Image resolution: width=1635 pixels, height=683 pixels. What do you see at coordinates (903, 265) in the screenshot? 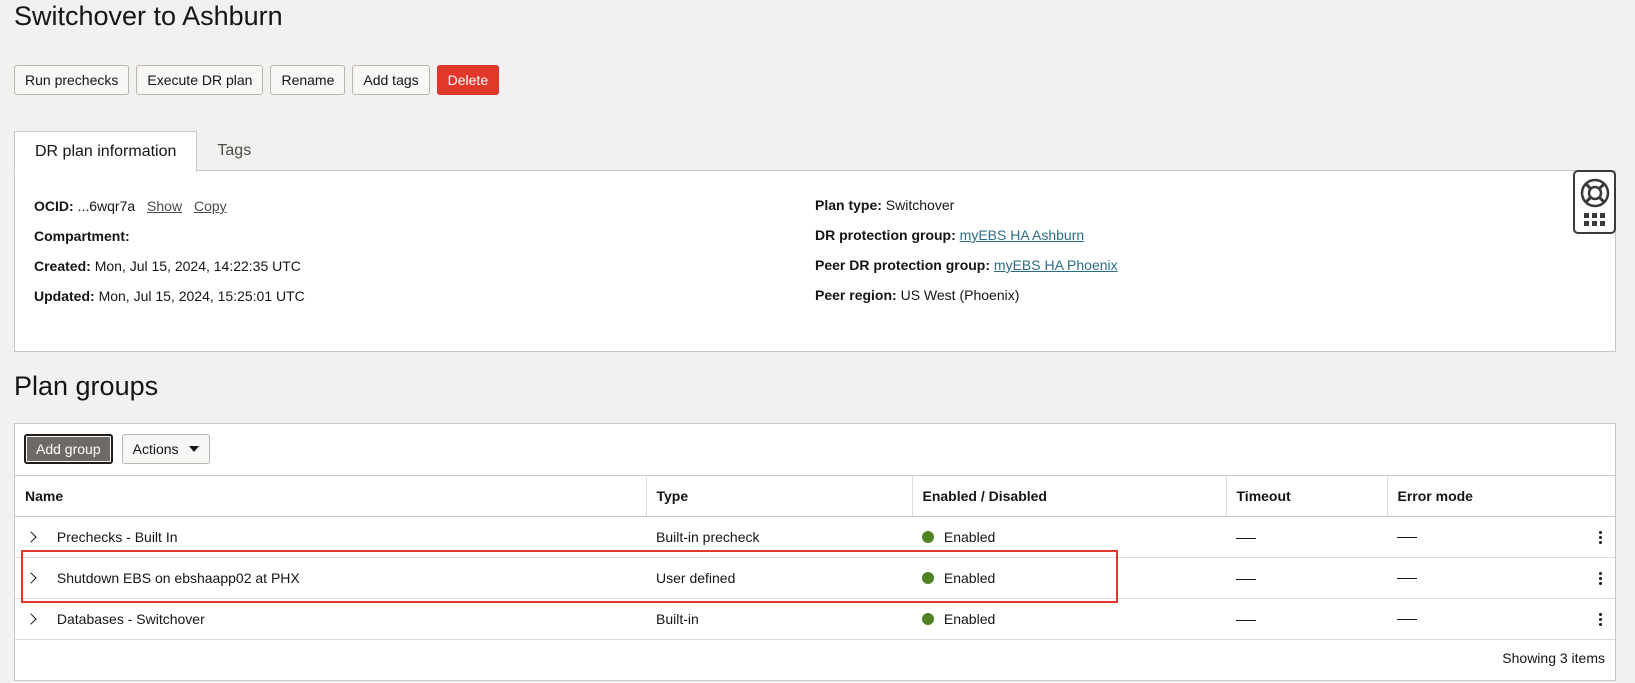
I see `peer-group-label: Peer DR protection group:` at bounding box center [903, 265].